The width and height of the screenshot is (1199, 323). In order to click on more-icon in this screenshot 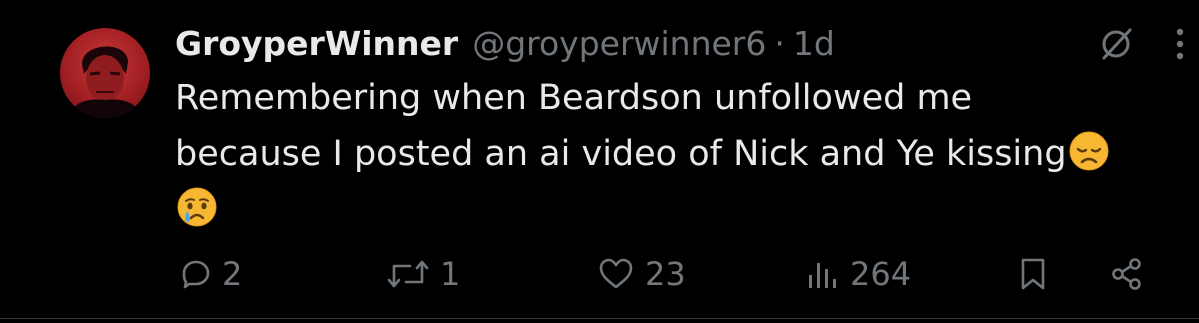, I will do `click(1180, 44)`.